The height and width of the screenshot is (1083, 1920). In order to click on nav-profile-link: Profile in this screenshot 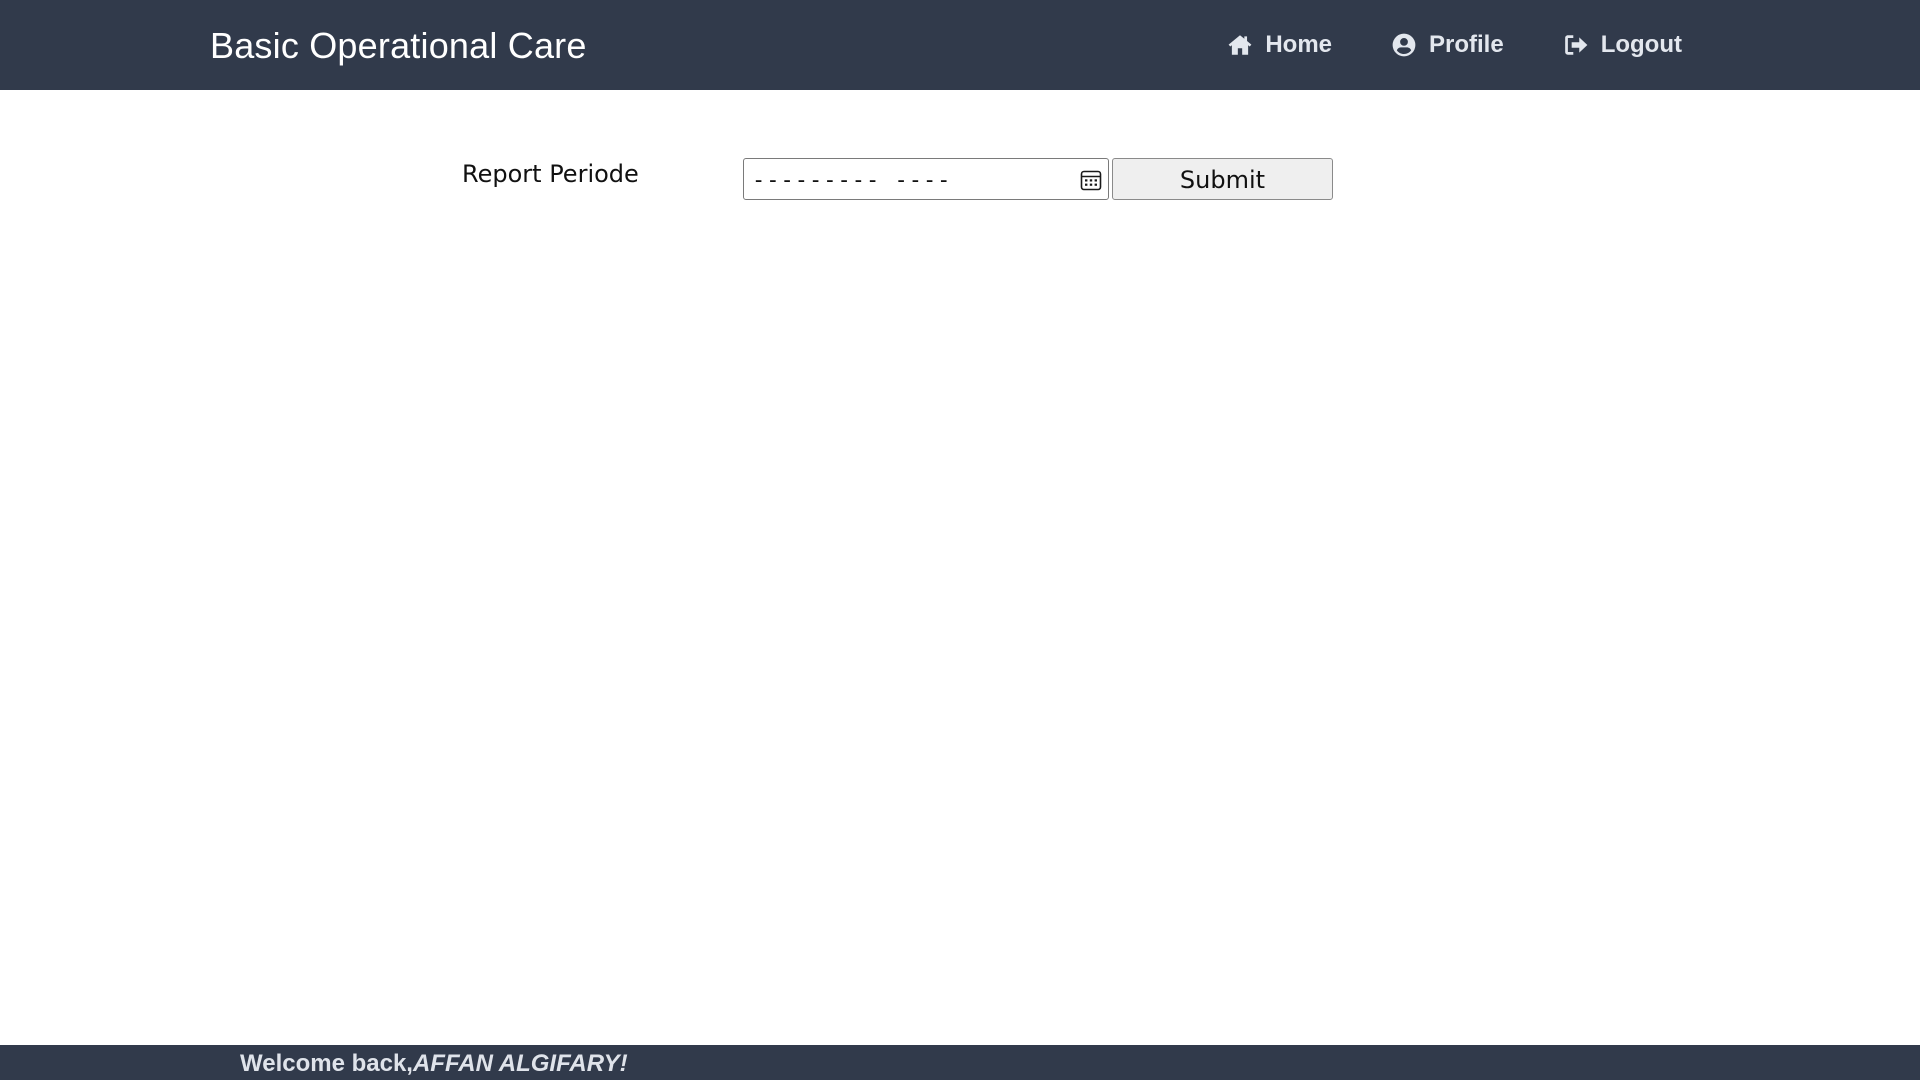, I will do `click(1447, 45)`.